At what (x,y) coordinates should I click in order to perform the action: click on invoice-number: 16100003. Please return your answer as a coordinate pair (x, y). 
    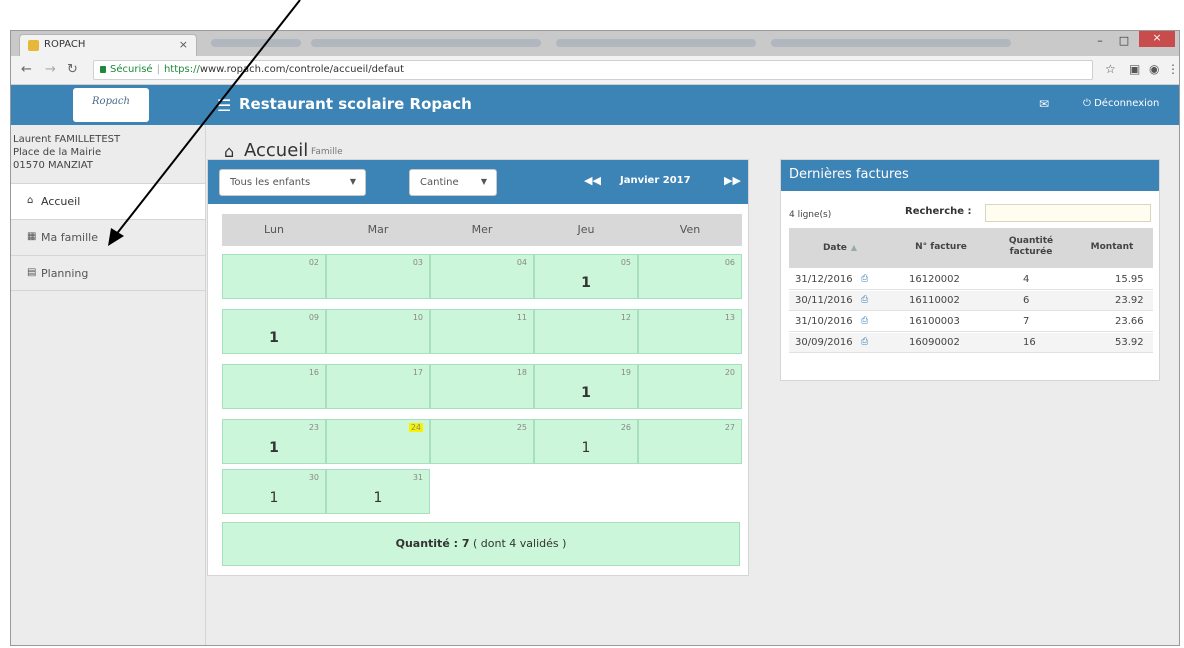
    Looking at the image, I should click on (934, 321).